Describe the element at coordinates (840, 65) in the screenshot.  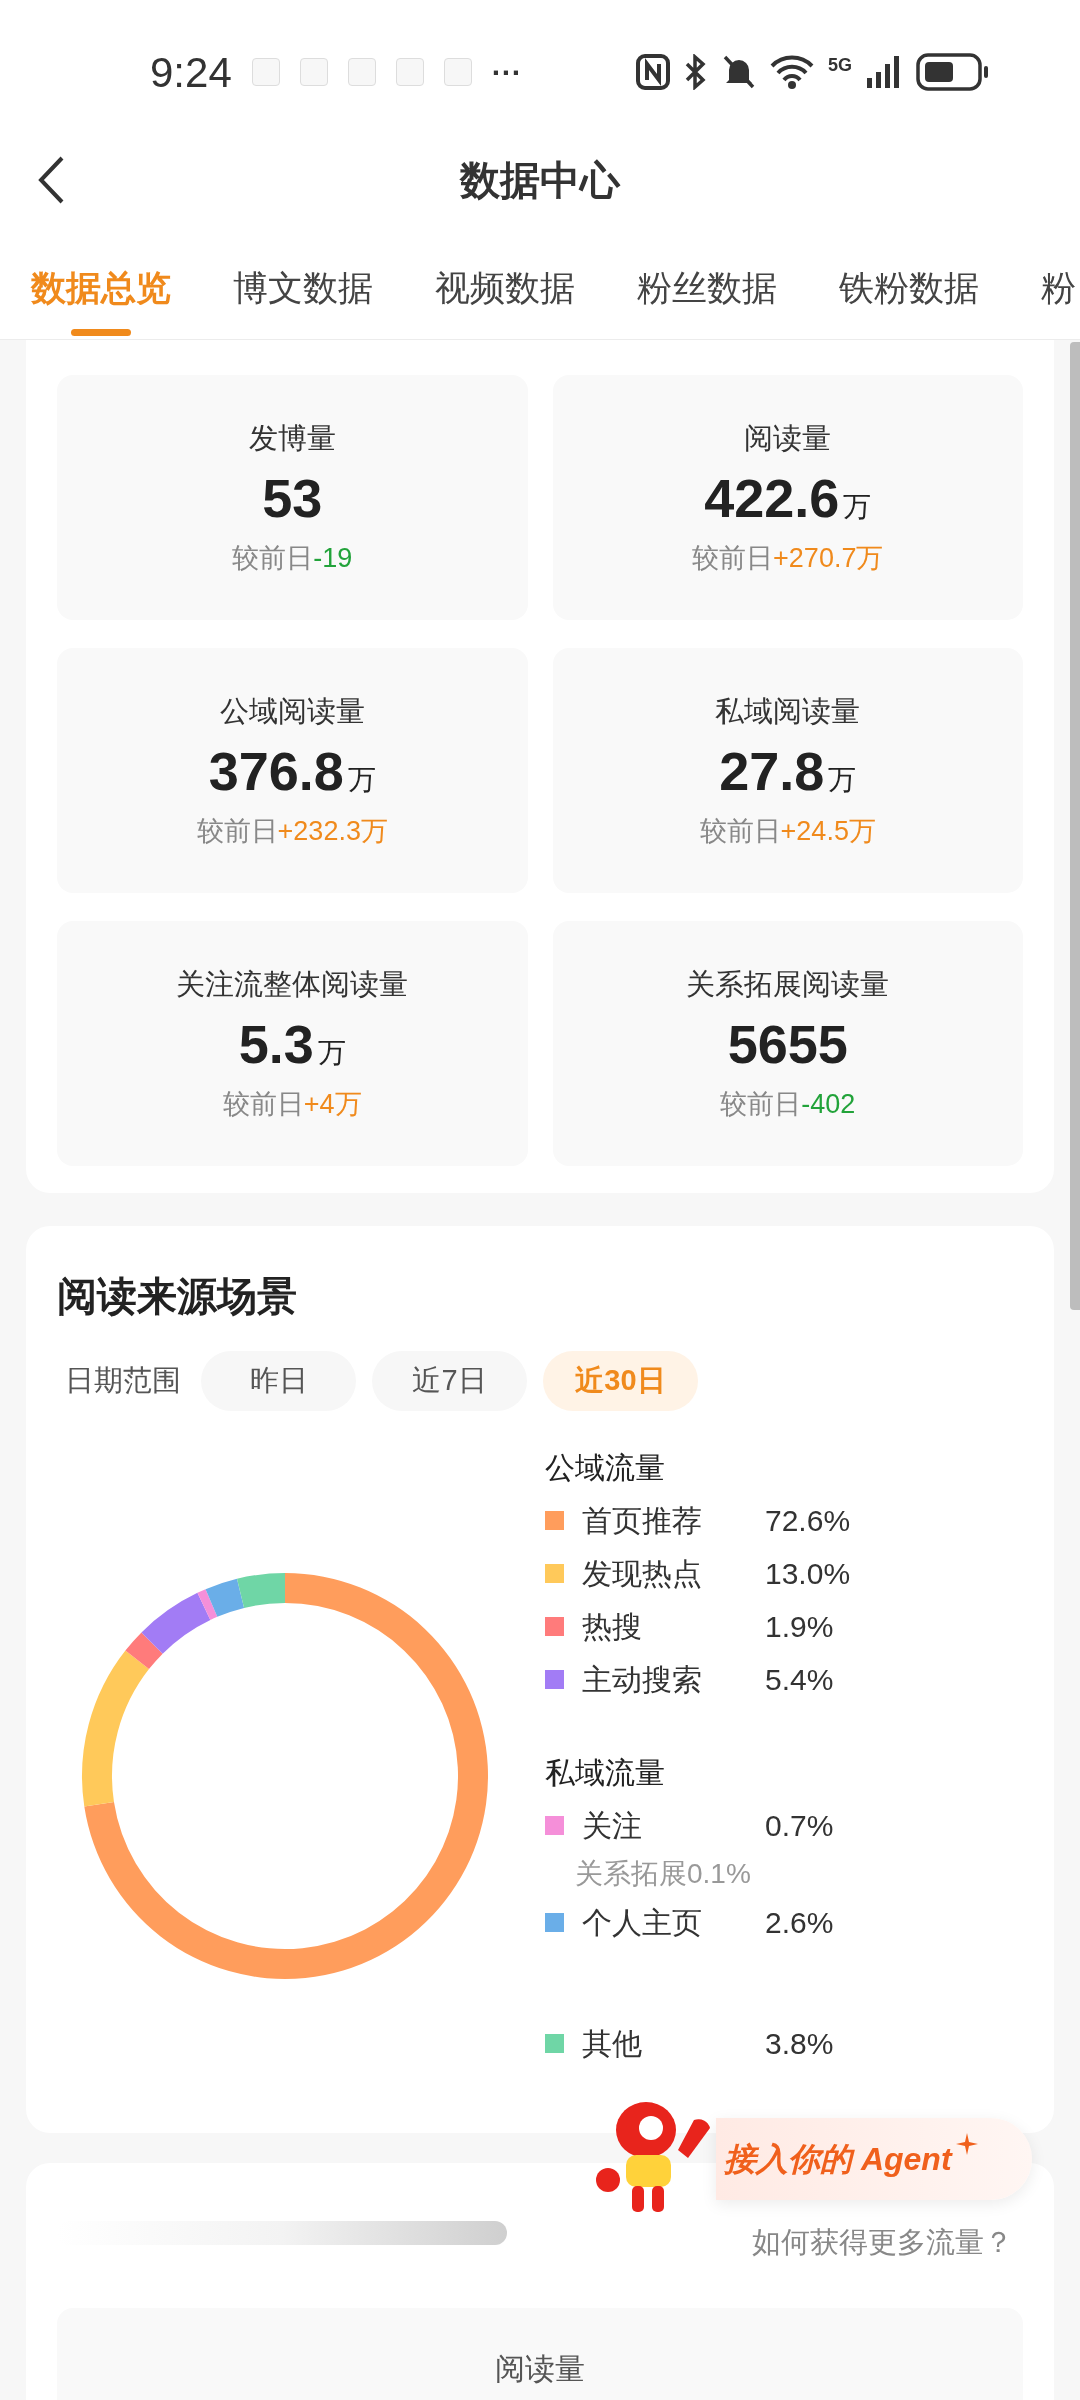
I see `network-type: 5G` at that location.